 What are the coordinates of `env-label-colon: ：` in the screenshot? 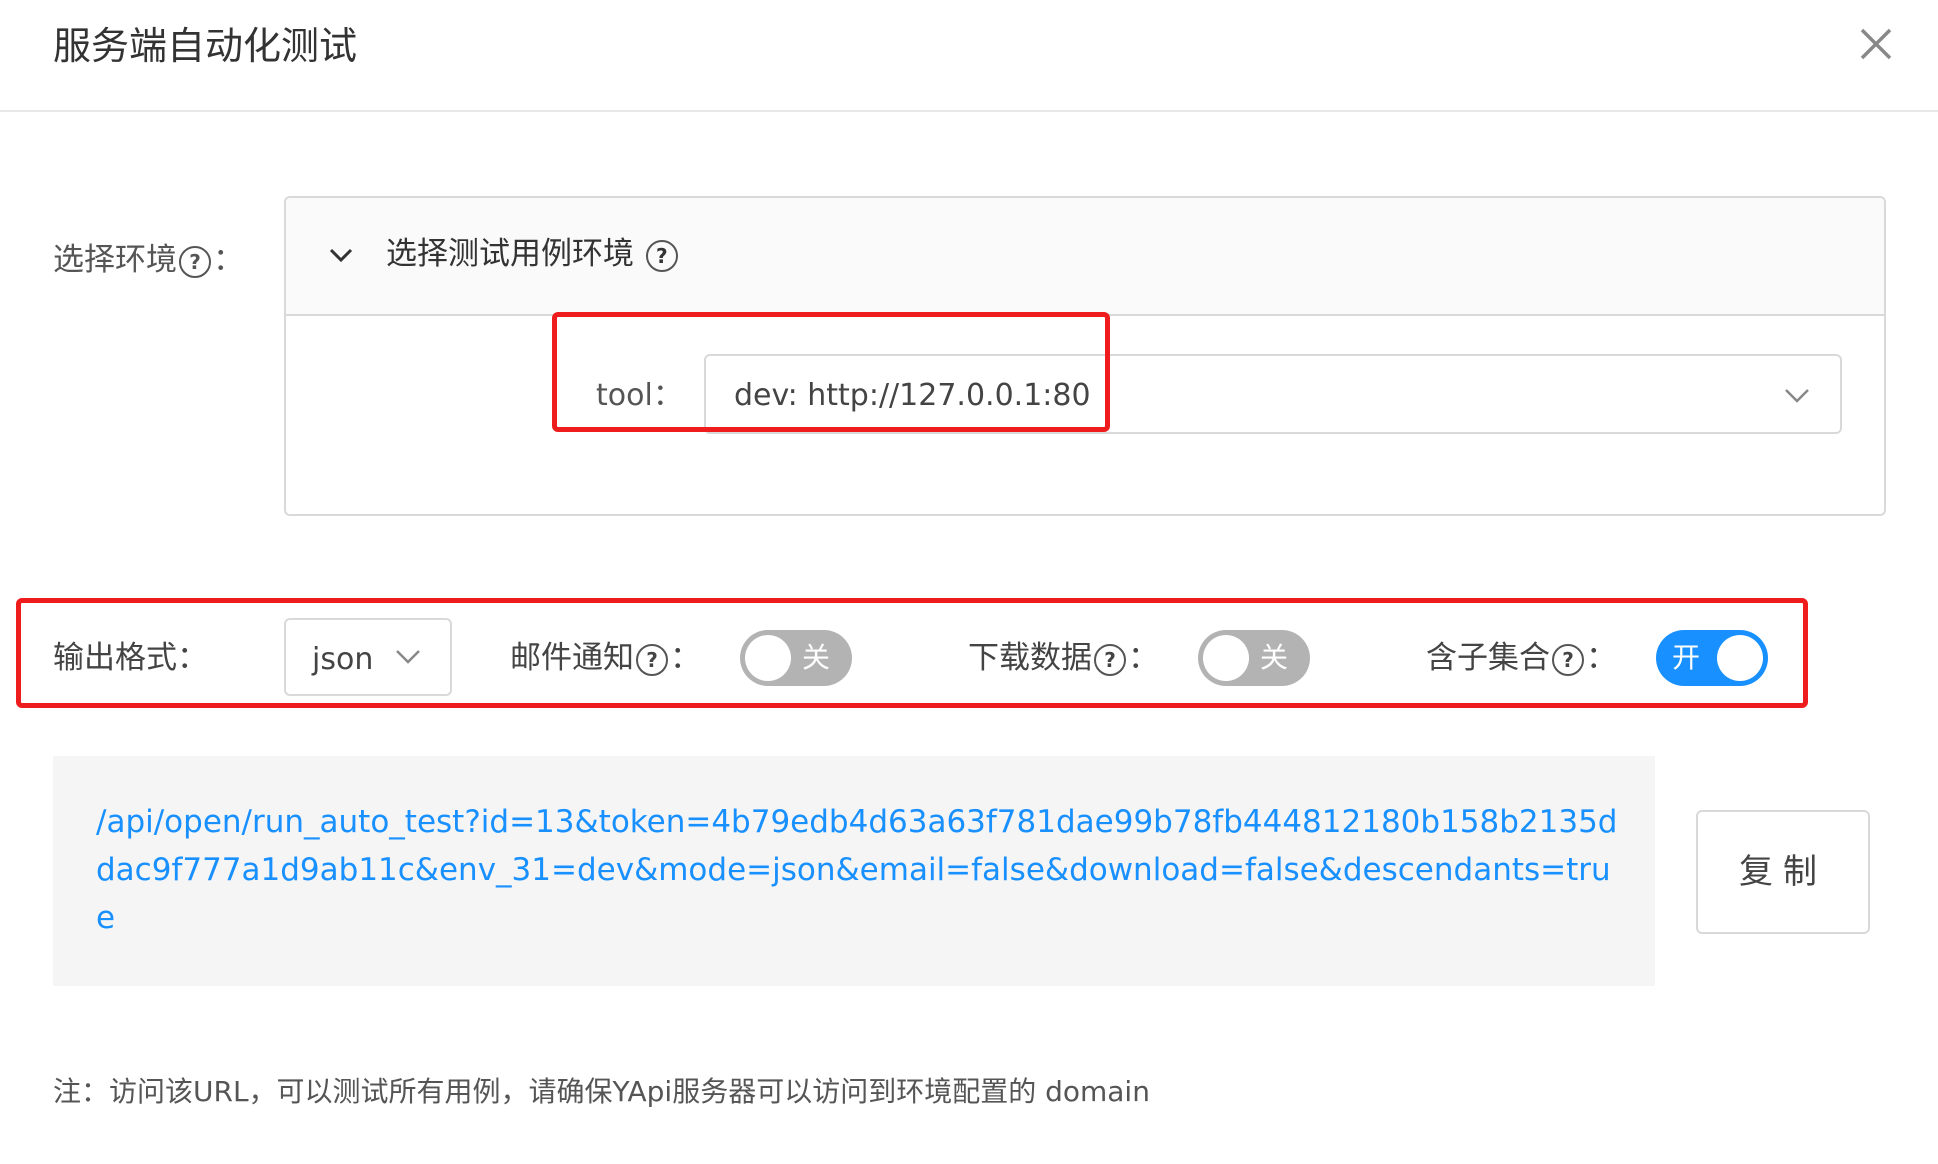 It's located at (228, 260).